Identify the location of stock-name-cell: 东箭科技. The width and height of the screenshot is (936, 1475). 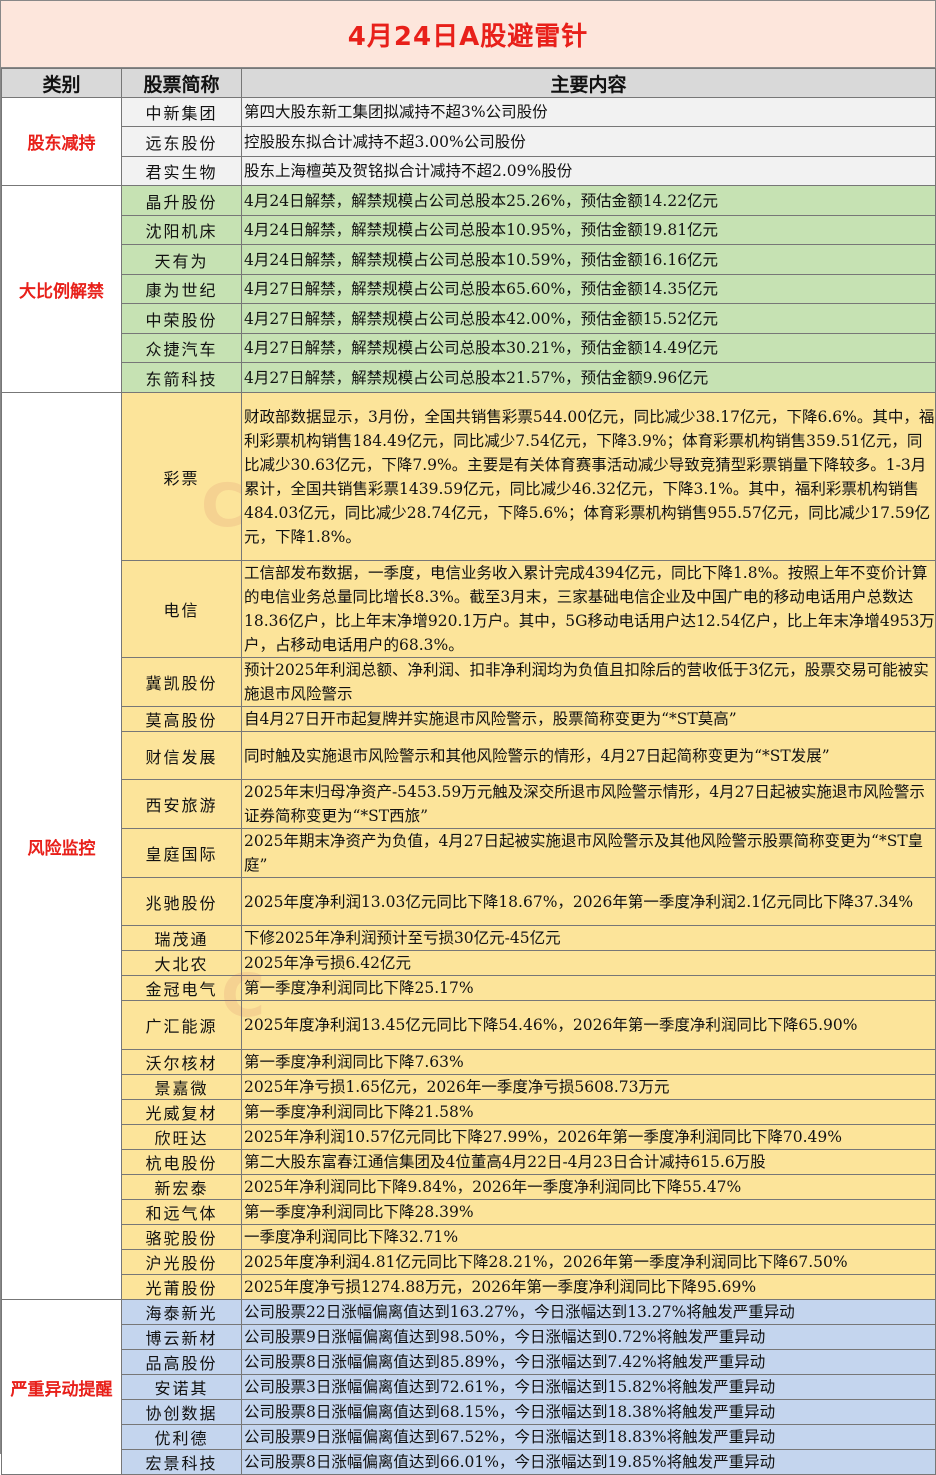
(181, 377).